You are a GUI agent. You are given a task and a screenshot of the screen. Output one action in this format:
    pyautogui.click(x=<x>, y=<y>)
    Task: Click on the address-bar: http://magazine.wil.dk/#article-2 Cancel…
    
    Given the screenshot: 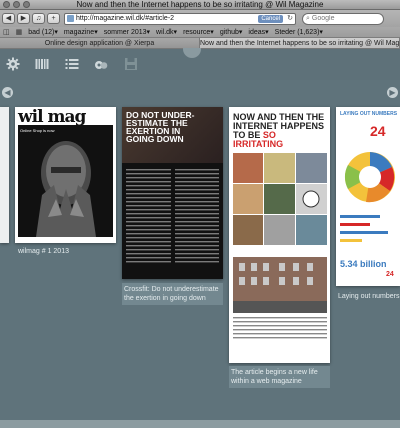 What is the action you would take?
    pyautogui.click(x=180, y=18)
    